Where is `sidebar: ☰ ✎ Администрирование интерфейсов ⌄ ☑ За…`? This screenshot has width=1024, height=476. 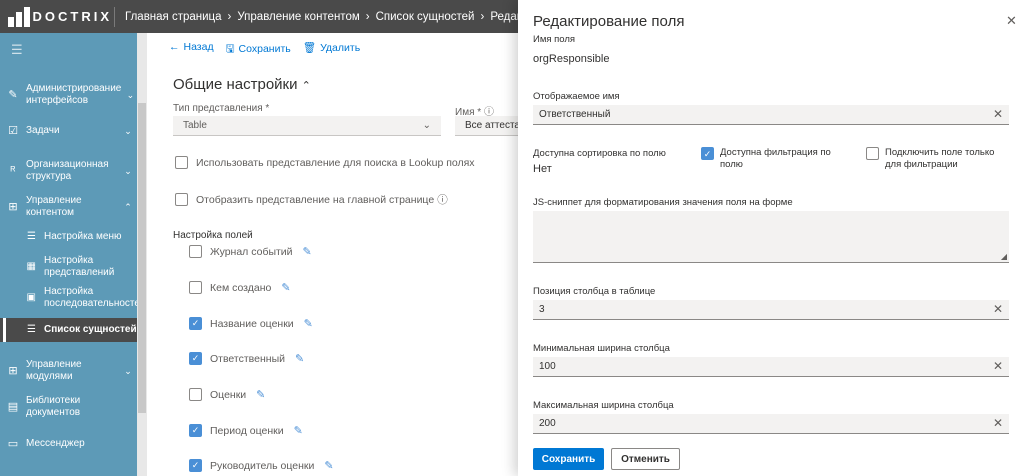
sidebar: ☰ ✎ Администрирование интерфейсов ⌄ ☑ За… is located at coordinates (73, 254).